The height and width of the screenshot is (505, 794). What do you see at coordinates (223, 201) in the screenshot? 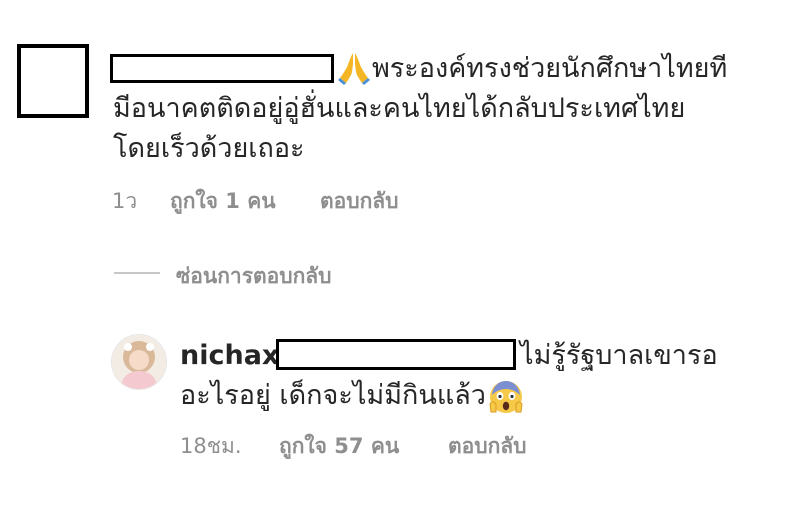
I see `comment-likes: ถูกใจ 1 คน` at bounding box center [223, 201].